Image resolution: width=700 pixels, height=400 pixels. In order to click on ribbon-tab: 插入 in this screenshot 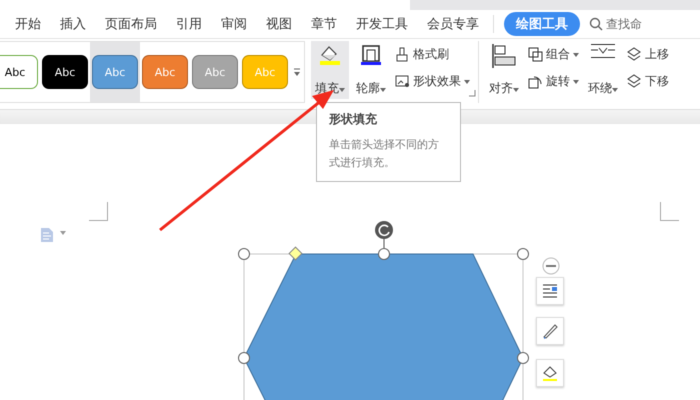, I will do `click(73, 24)`.